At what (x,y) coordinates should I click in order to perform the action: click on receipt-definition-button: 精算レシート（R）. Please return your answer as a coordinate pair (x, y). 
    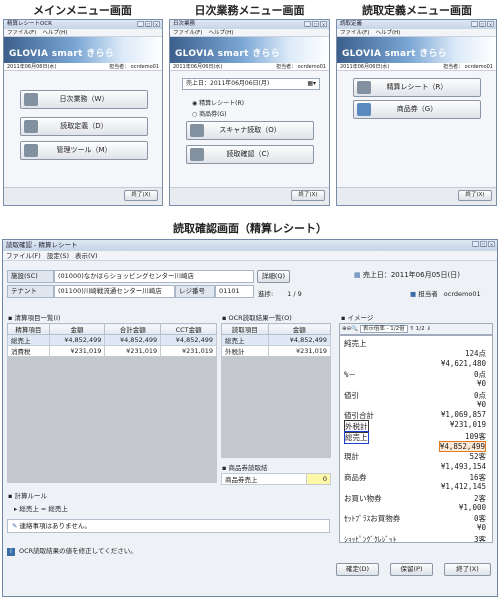
    Looking at the image, I should click on (417, 87).